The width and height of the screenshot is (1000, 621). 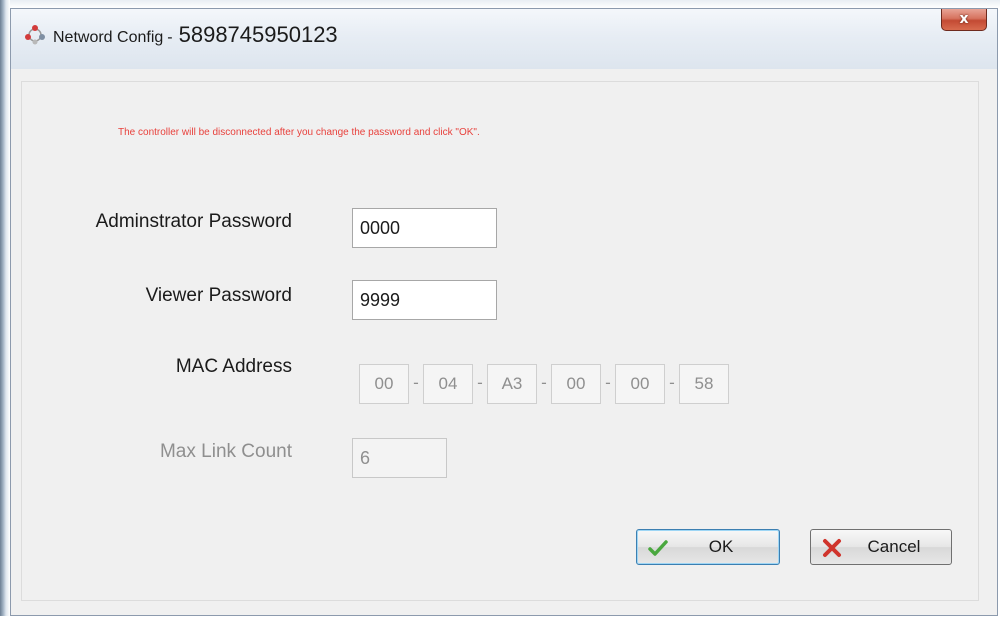 I want to click on cancel-button: Cancel, so click(x=881, y=547).